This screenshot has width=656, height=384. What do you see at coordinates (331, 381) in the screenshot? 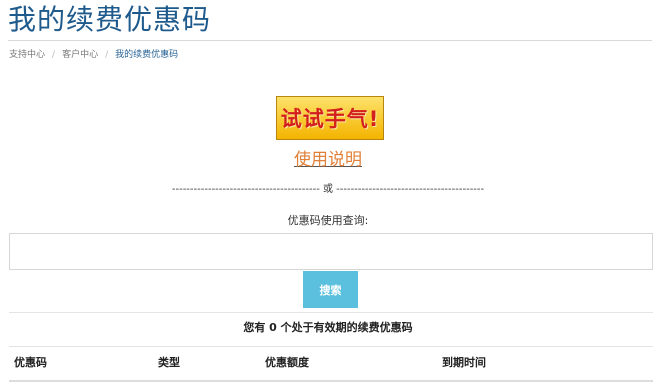
I see `table-header-divider` at bounding box center [331, 381].